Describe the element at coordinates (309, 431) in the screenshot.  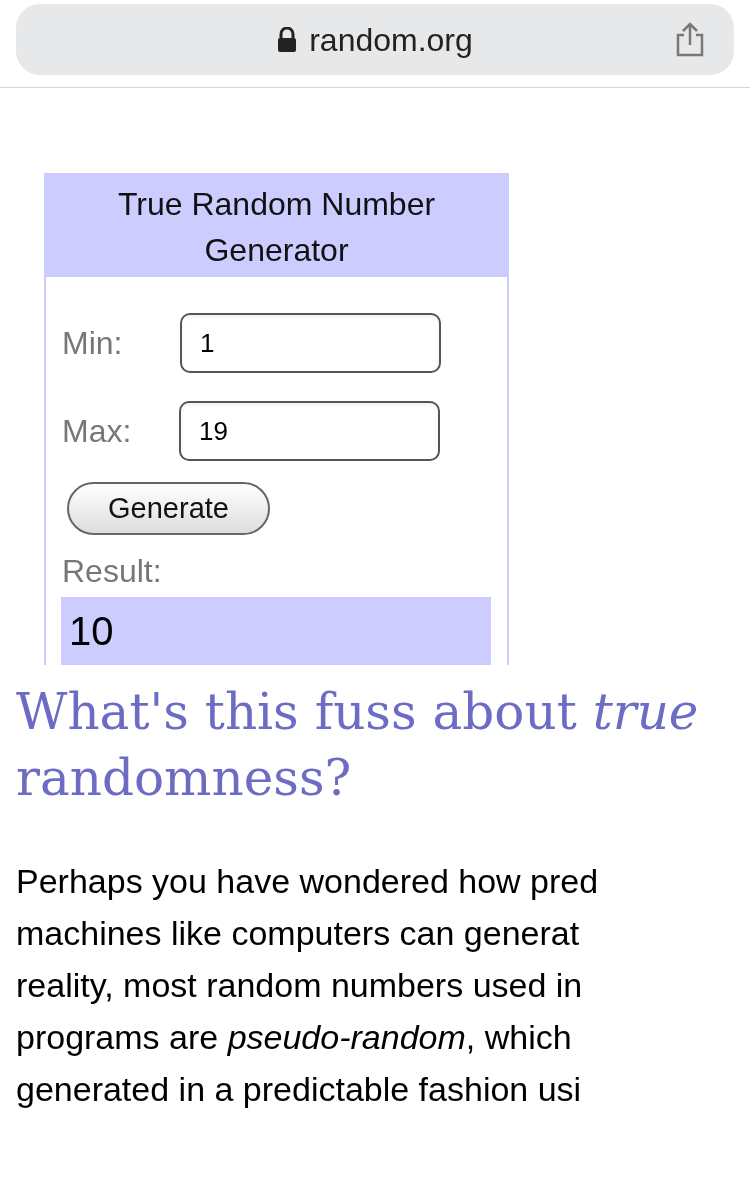
I see `max-input: 19` at that location.